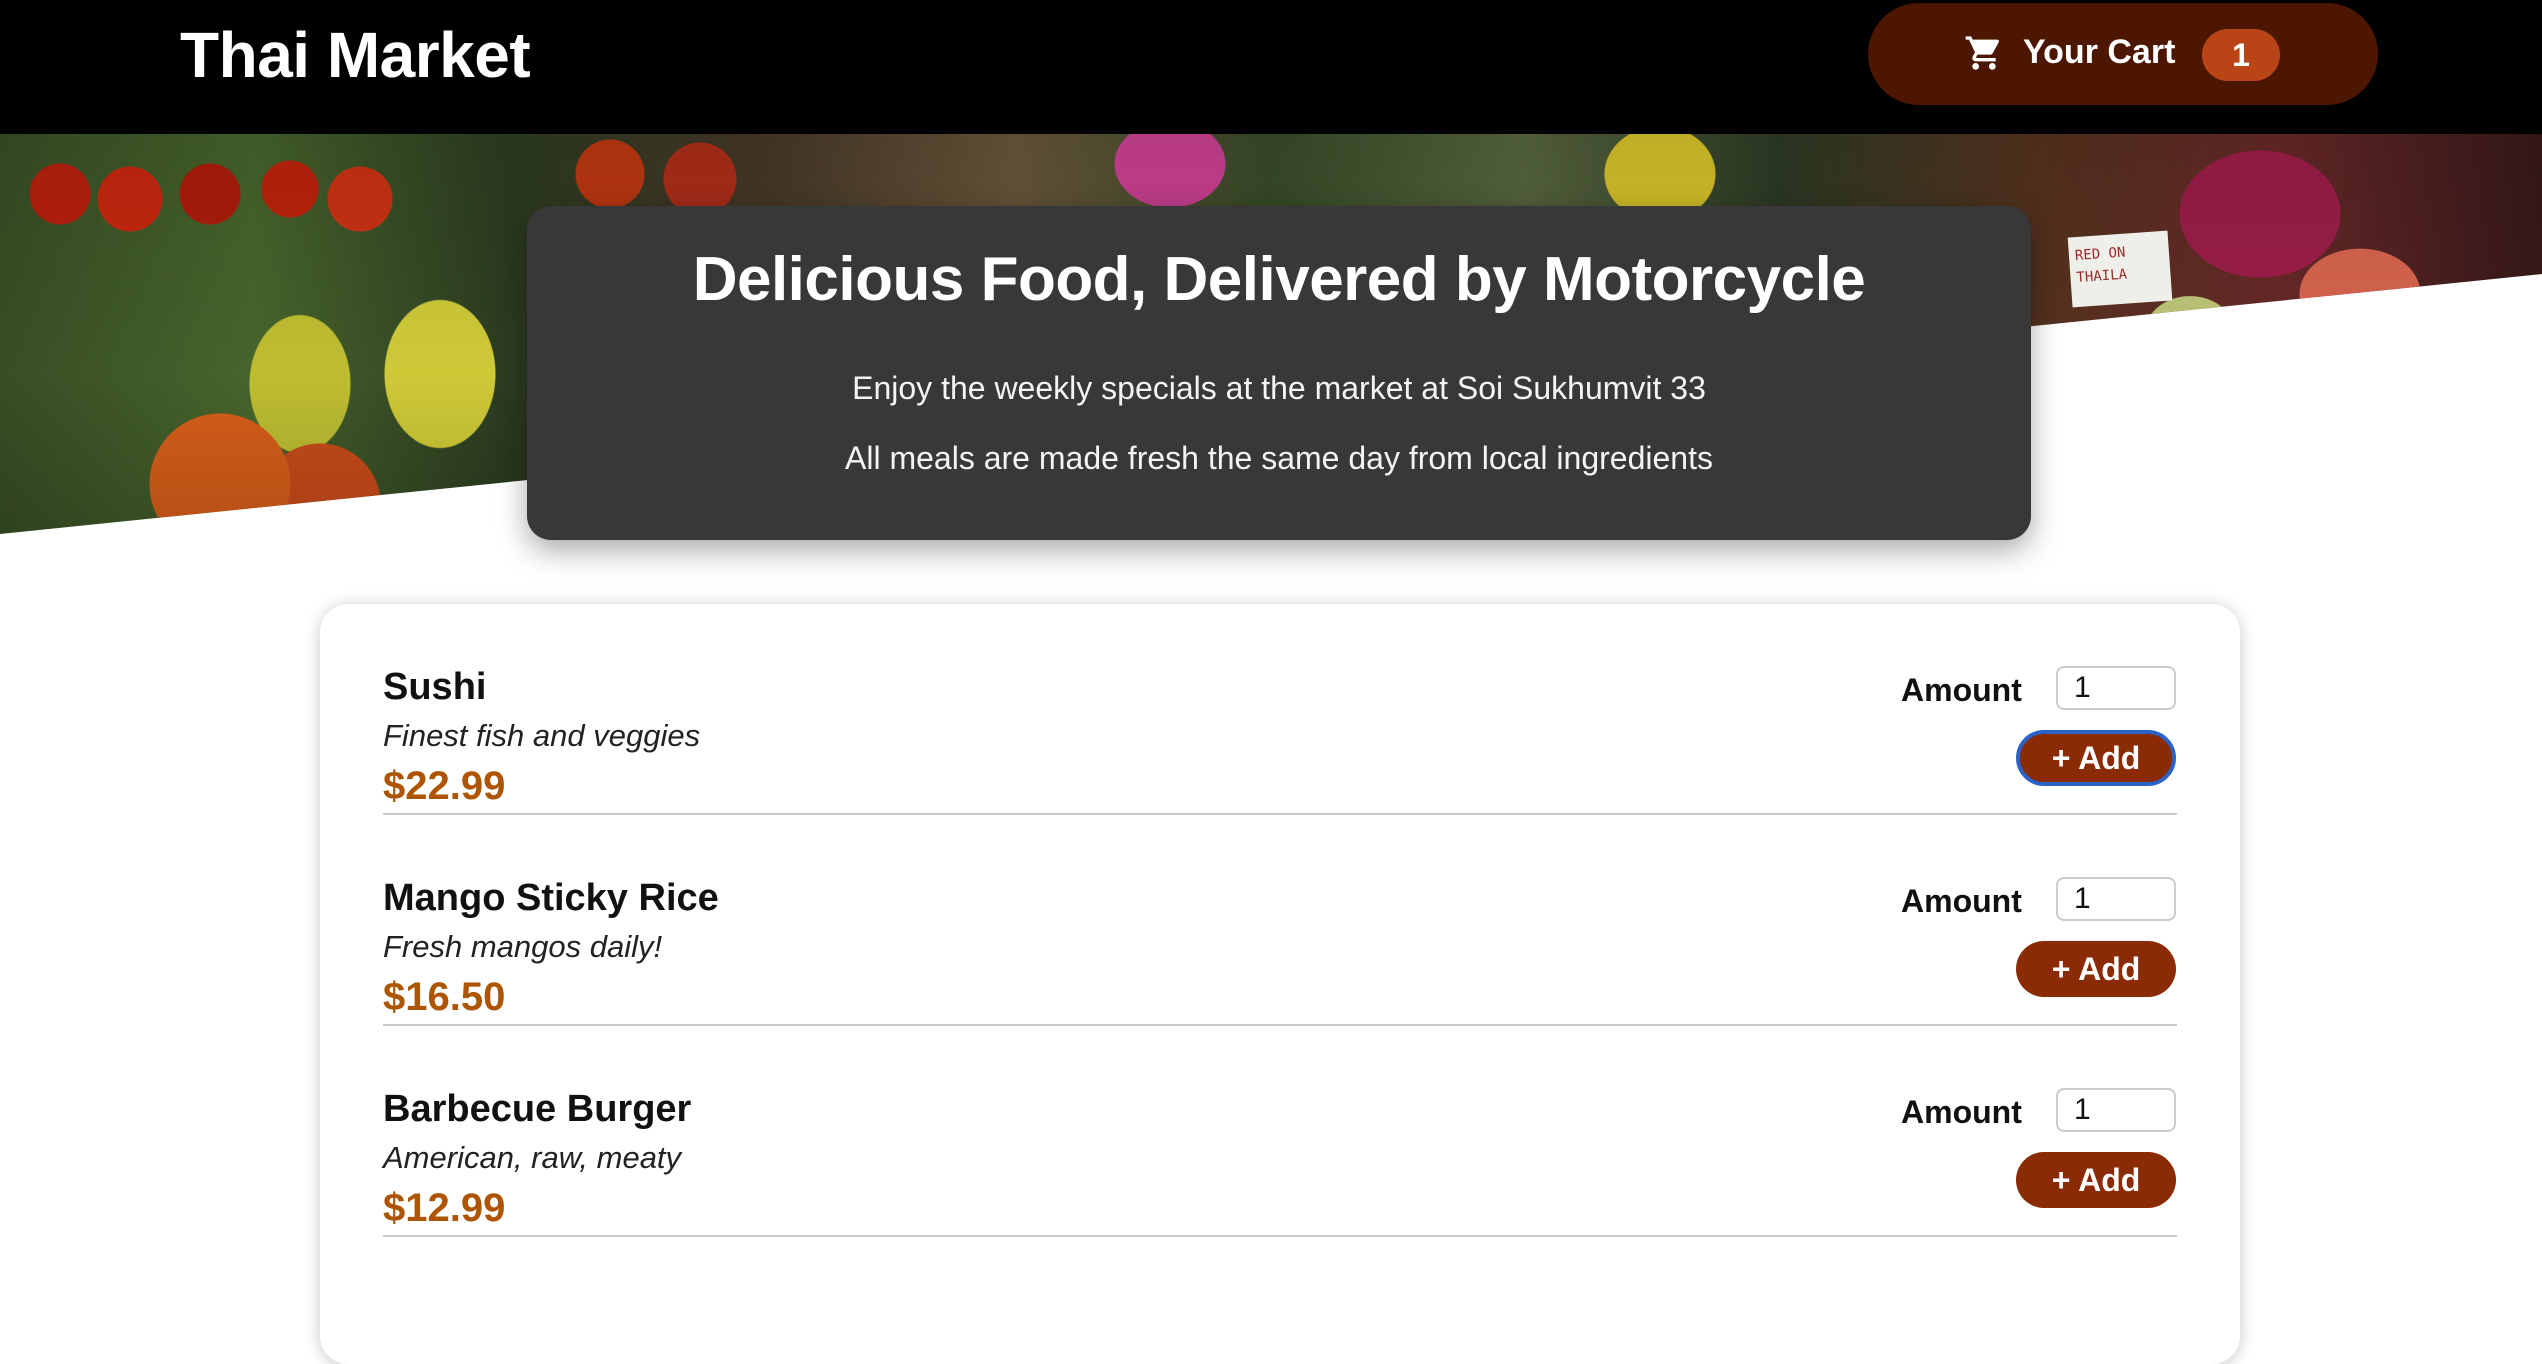  Describe the element at coordinates (1271, 67) in the screenshot. I see `app-header: Thai Market Your Cart 1` at that location.